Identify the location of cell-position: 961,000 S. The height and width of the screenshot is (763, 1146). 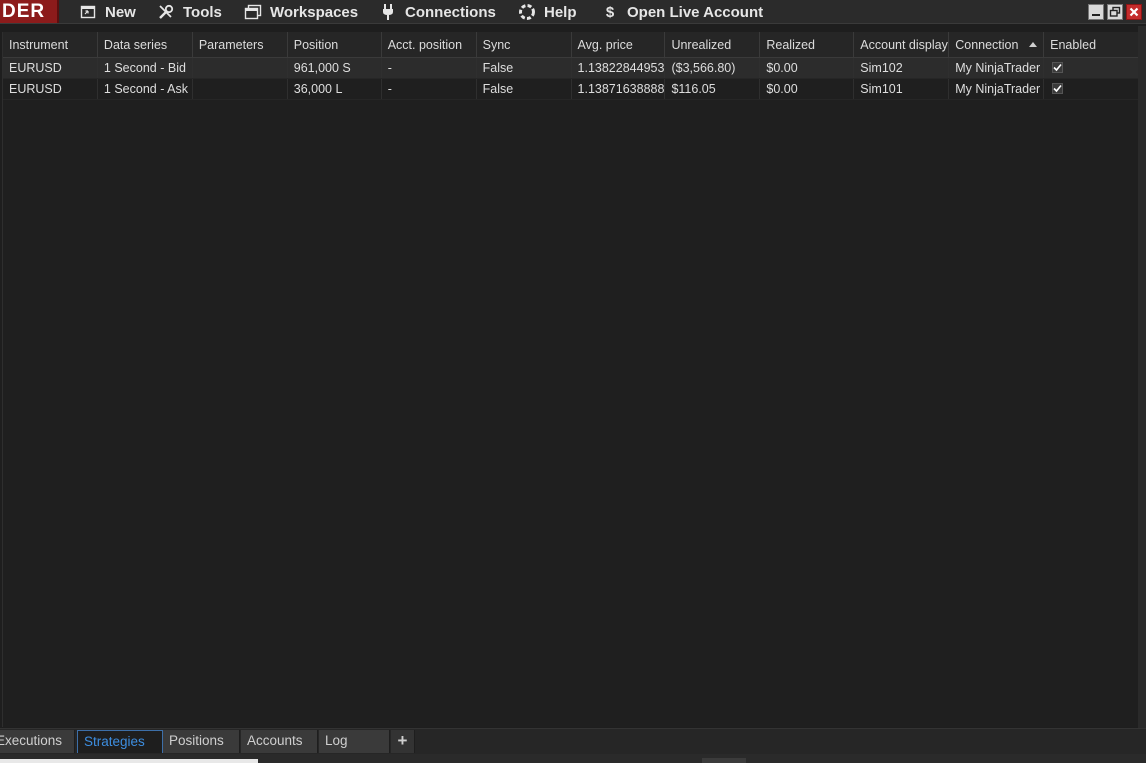
(335, 68).